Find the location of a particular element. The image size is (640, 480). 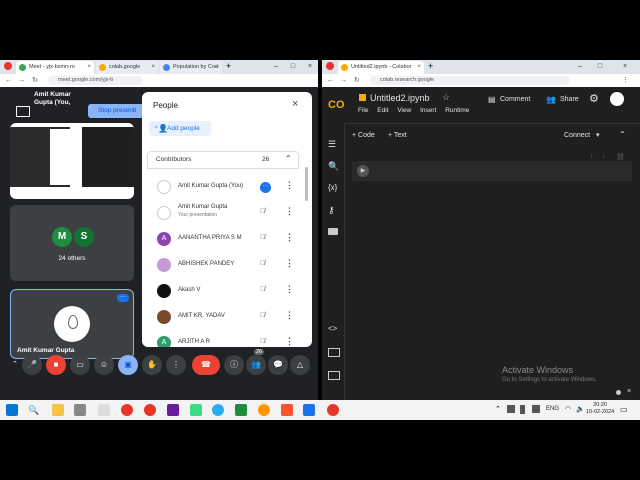

menu-file: File is located at coordinates (363, 110).